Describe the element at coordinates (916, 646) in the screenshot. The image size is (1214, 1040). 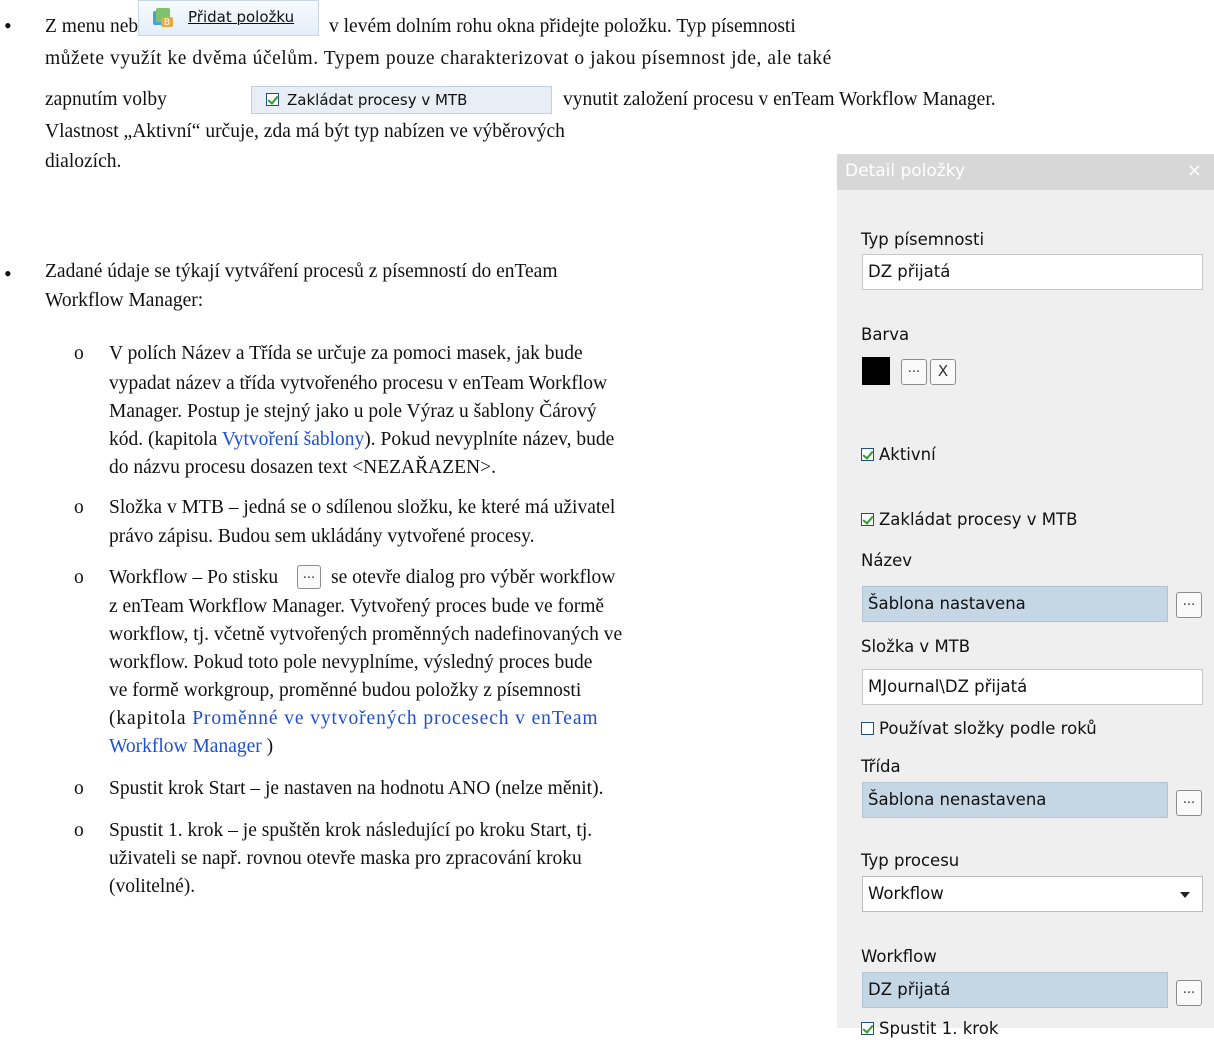
I see `slozka-label: Složka v MTB` at that location.